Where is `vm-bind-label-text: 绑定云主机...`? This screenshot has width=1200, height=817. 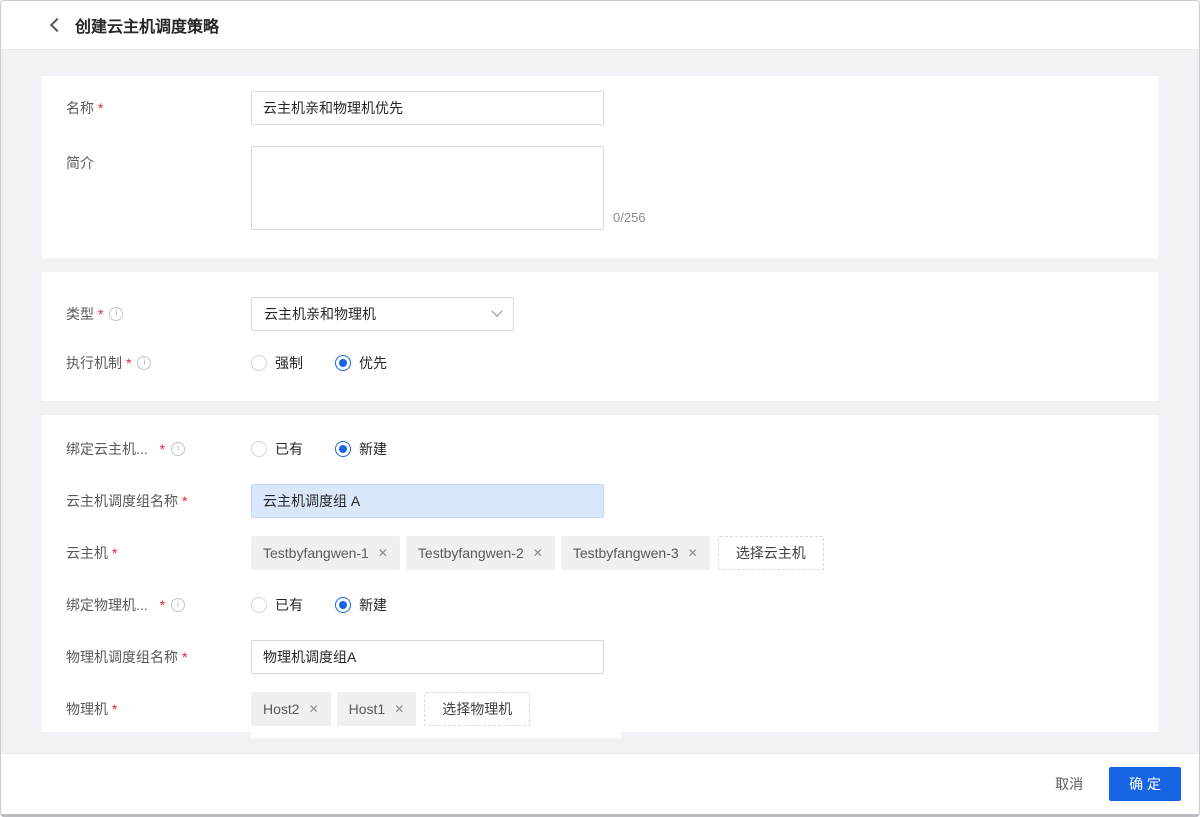
vm-bind-label-text: 绑定云主机... is located at coordinates (107, 449).